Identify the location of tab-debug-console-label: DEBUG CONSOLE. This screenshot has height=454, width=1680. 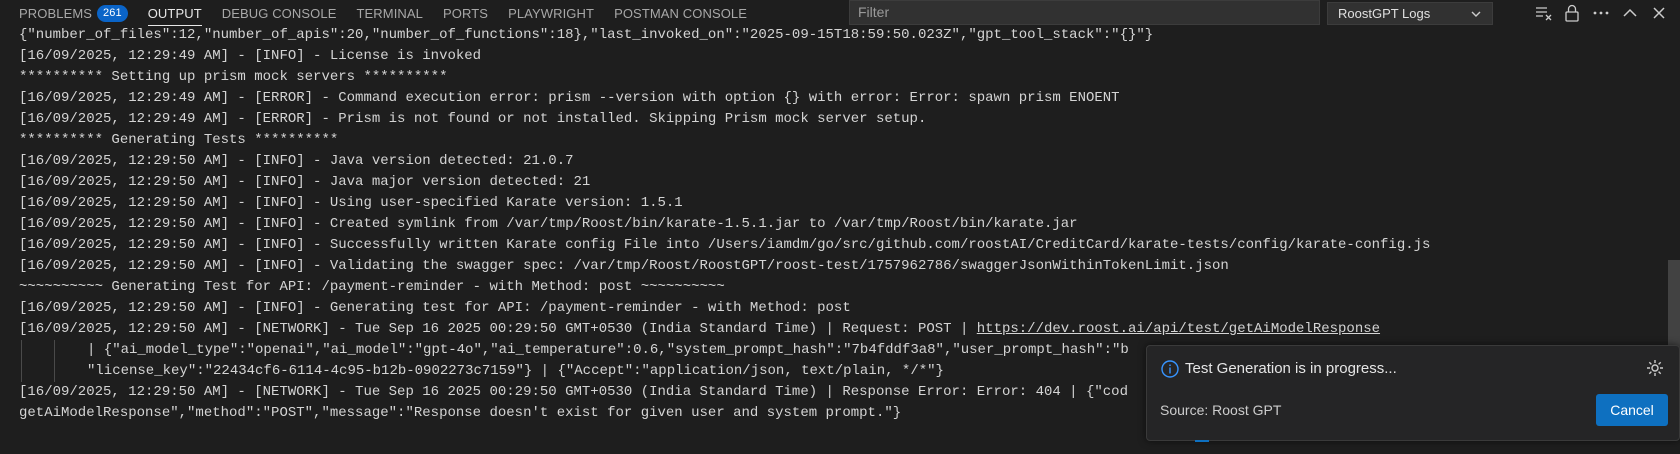
(279, 13).